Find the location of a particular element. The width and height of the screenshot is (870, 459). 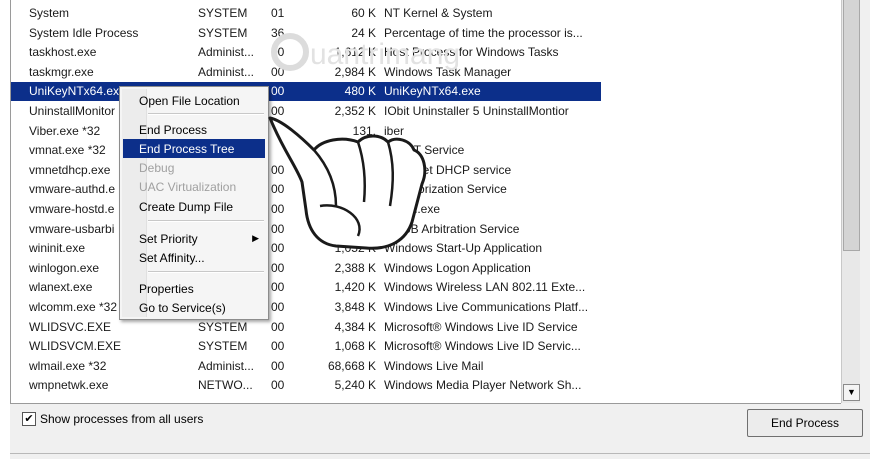

process-memory: 1,420 K is located at coordinates (355, 287).